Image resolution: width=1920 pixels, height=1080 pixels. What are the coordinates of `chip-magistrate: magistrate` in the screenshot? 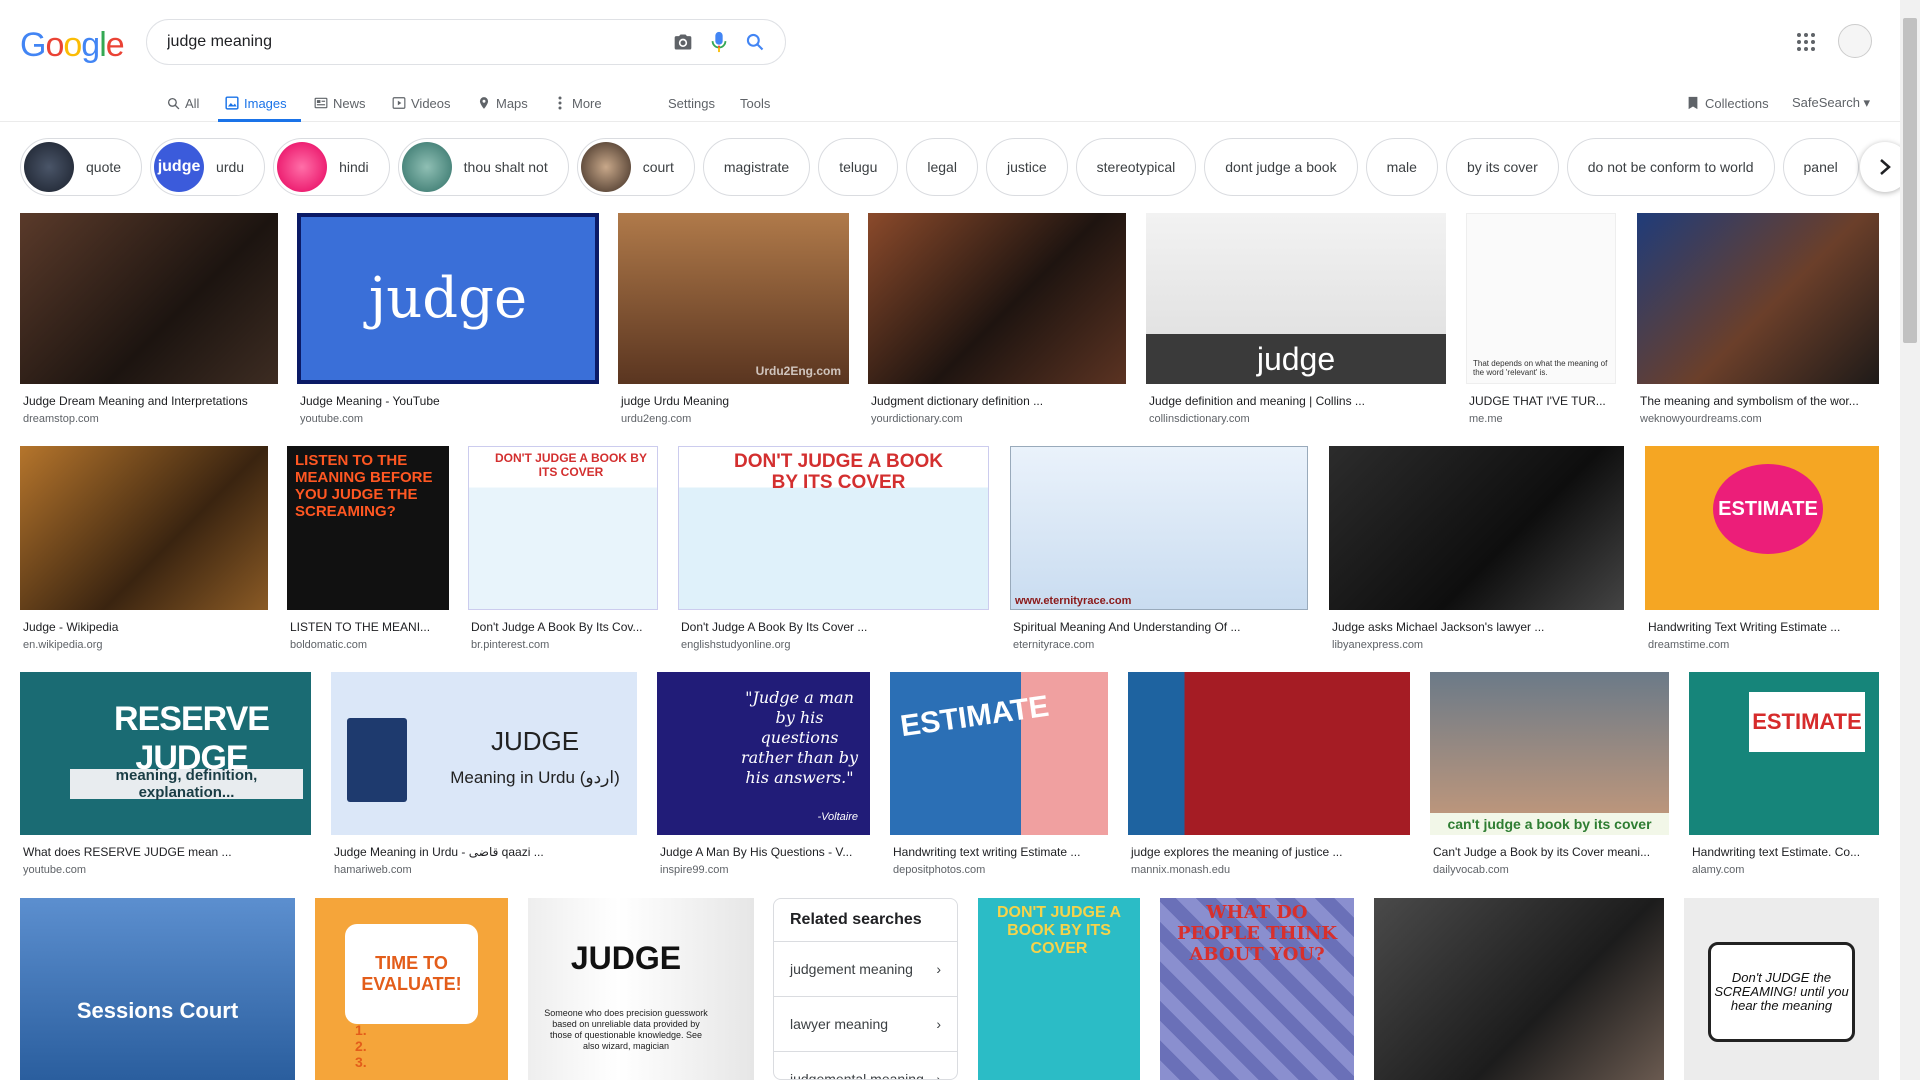 It's located at (756, 167).